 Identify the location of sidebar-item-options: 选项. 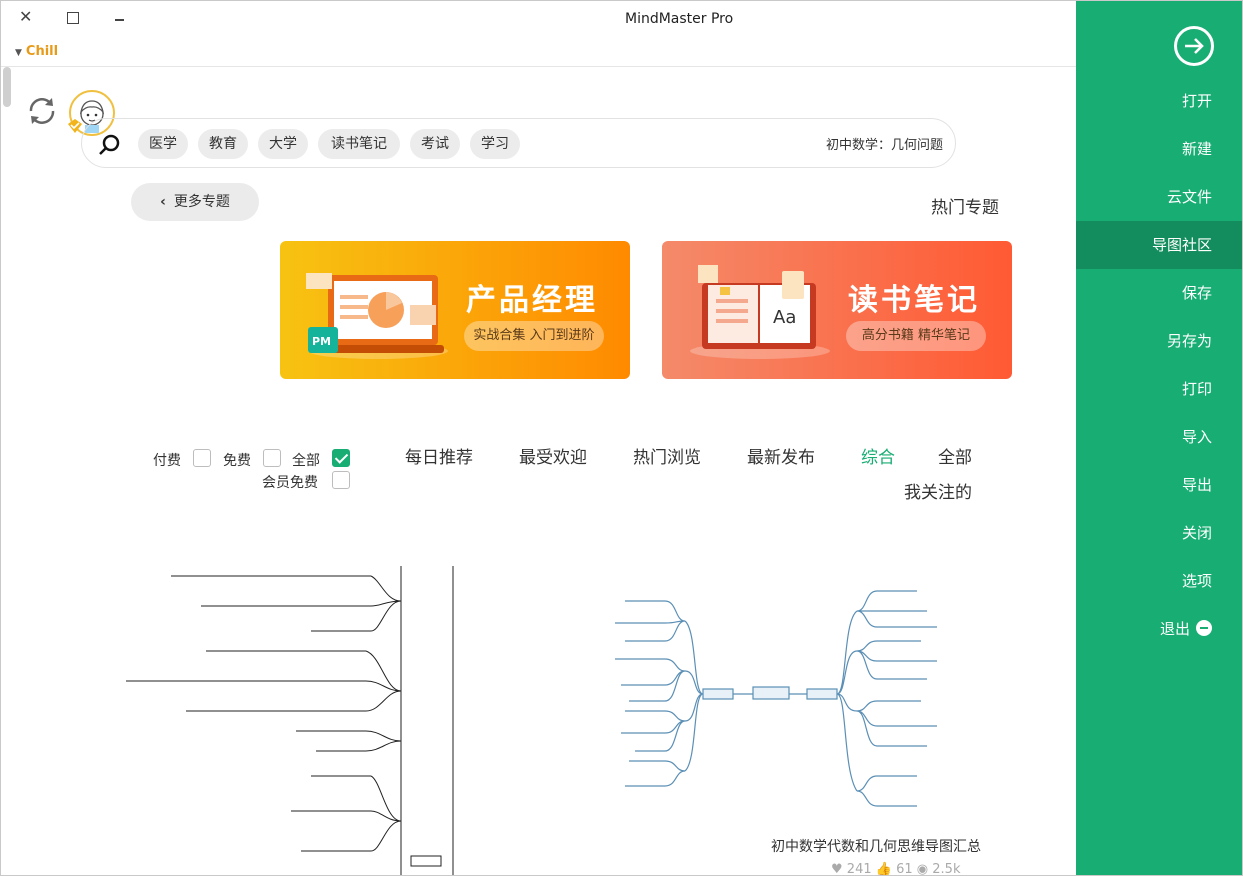
(1159, 581).